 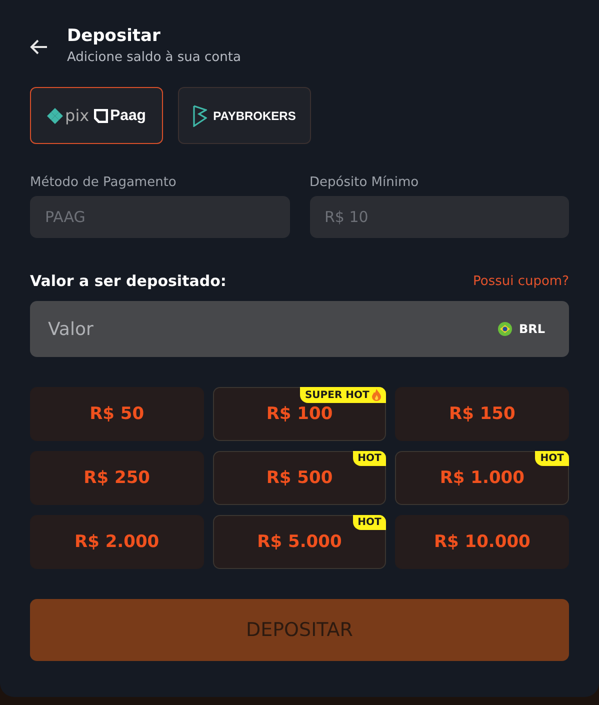 I want to click on square-logo-icon, so click(x=101, y=115).